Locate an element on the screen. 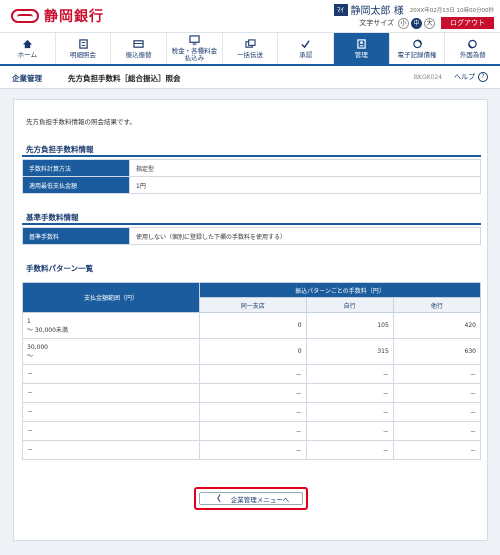 The width and height of the screenshot is (500, 555). text-size-small-button: 小 is located at coordinates (403, 23).